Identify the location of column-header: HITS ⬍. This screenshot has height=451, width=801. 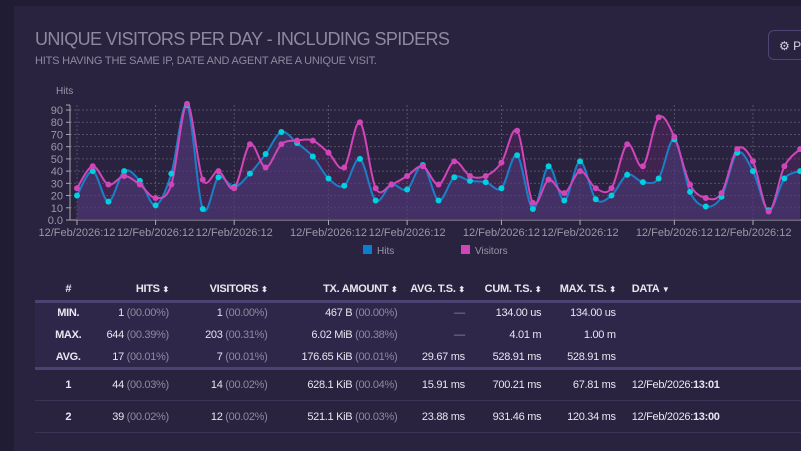
(139, 291).